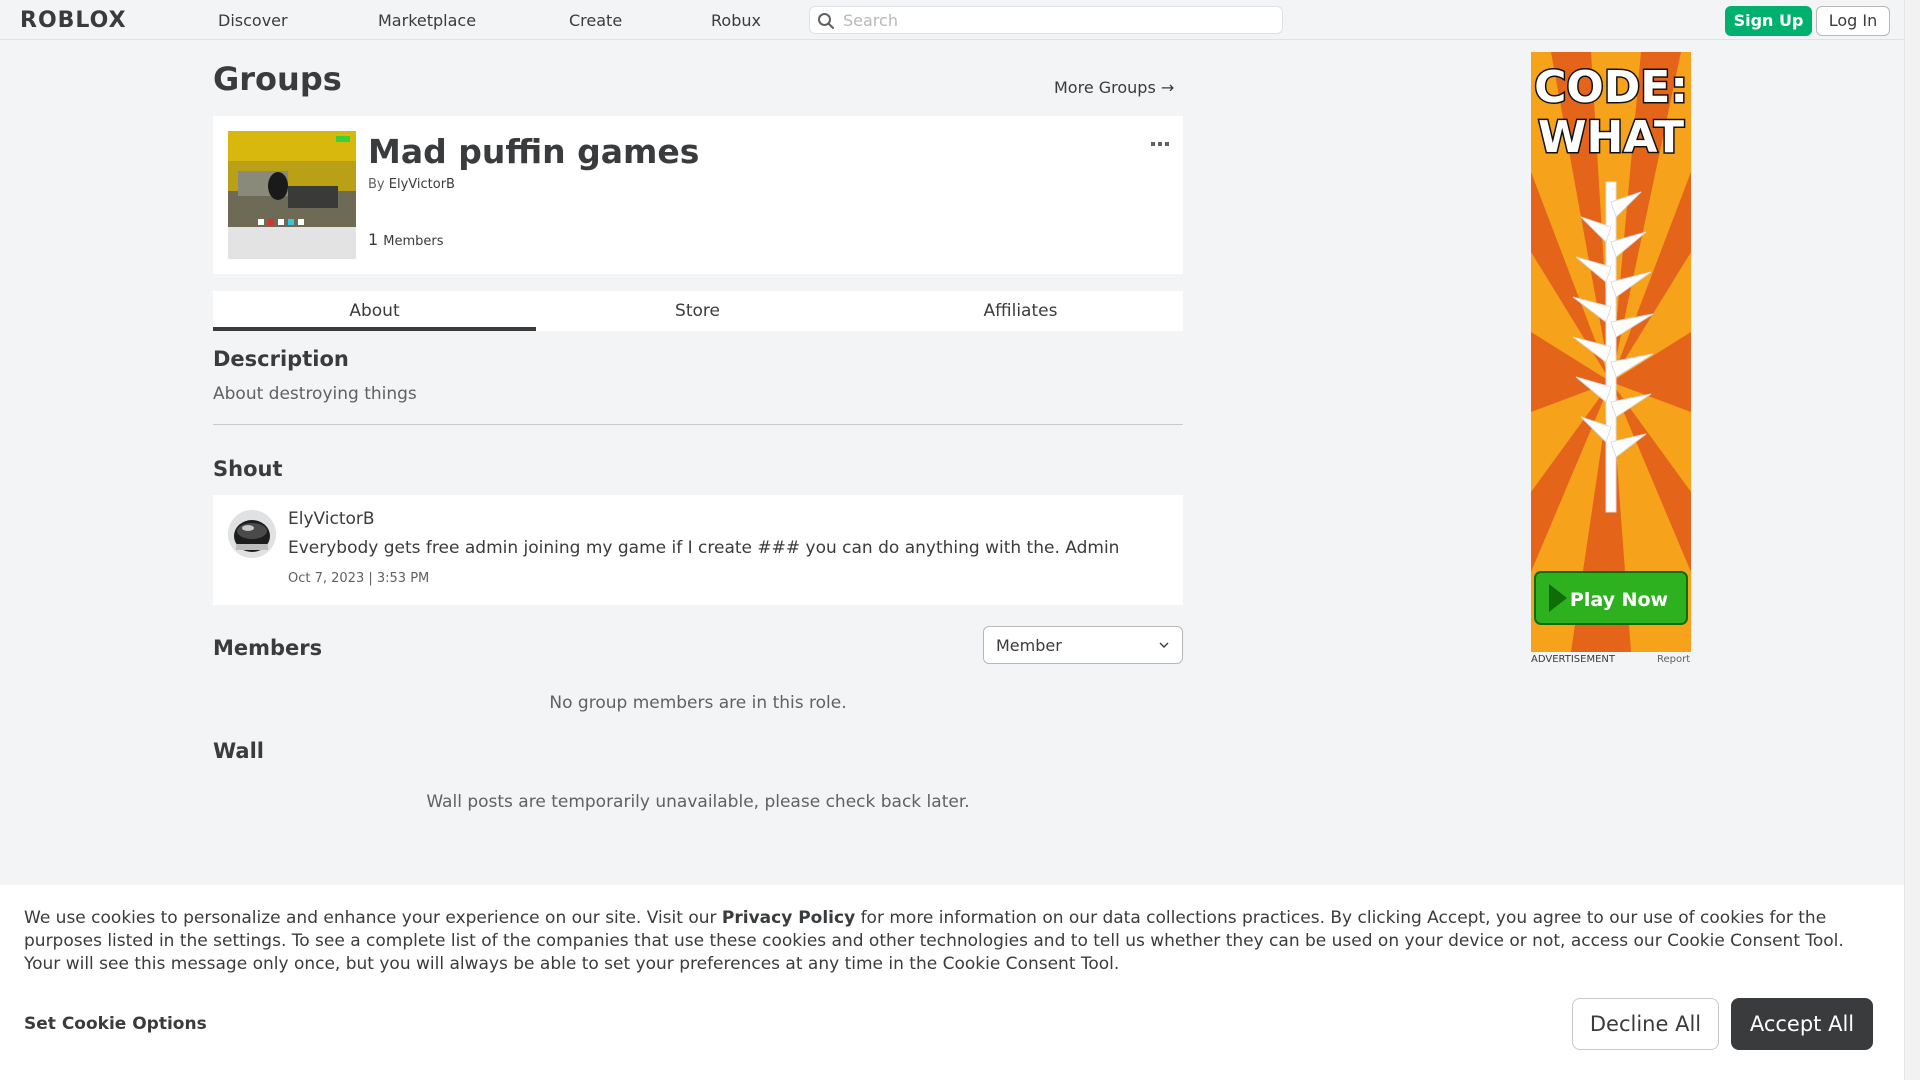  I want to click on sign-up-button: Sign Up, so click(1768, 21).